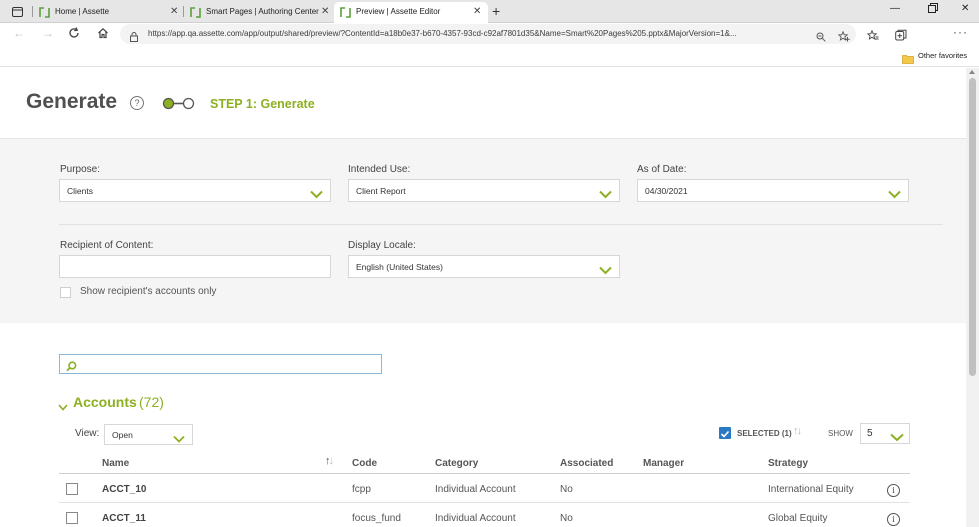 The height and width of the screenshot is (527, 979). I want to click on selected-filter-checkbox, so click(725, 433).